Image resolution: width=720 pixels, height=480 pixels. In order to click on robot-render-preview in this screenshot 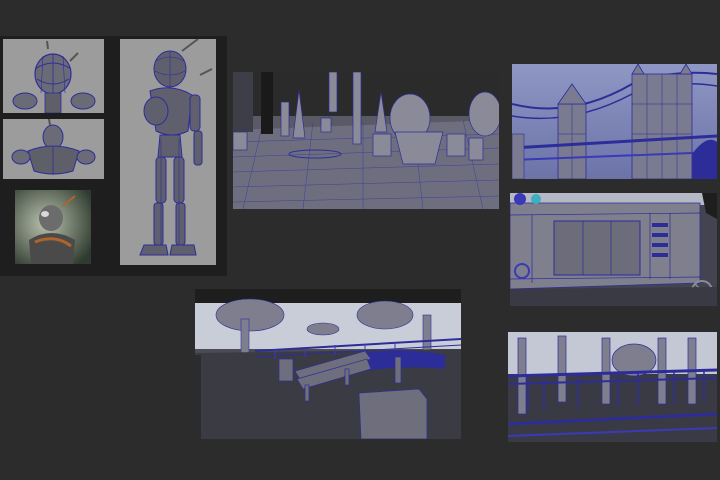, I will do `click(53, 227)`.